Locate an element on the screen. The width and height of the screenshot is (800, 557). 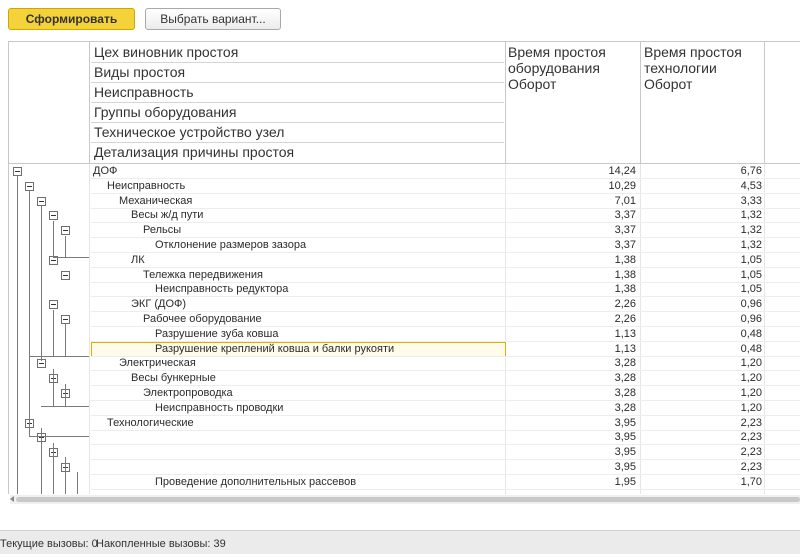
table-row: ДОФ 14,24 6,76 is located at coordinates (404, 171).